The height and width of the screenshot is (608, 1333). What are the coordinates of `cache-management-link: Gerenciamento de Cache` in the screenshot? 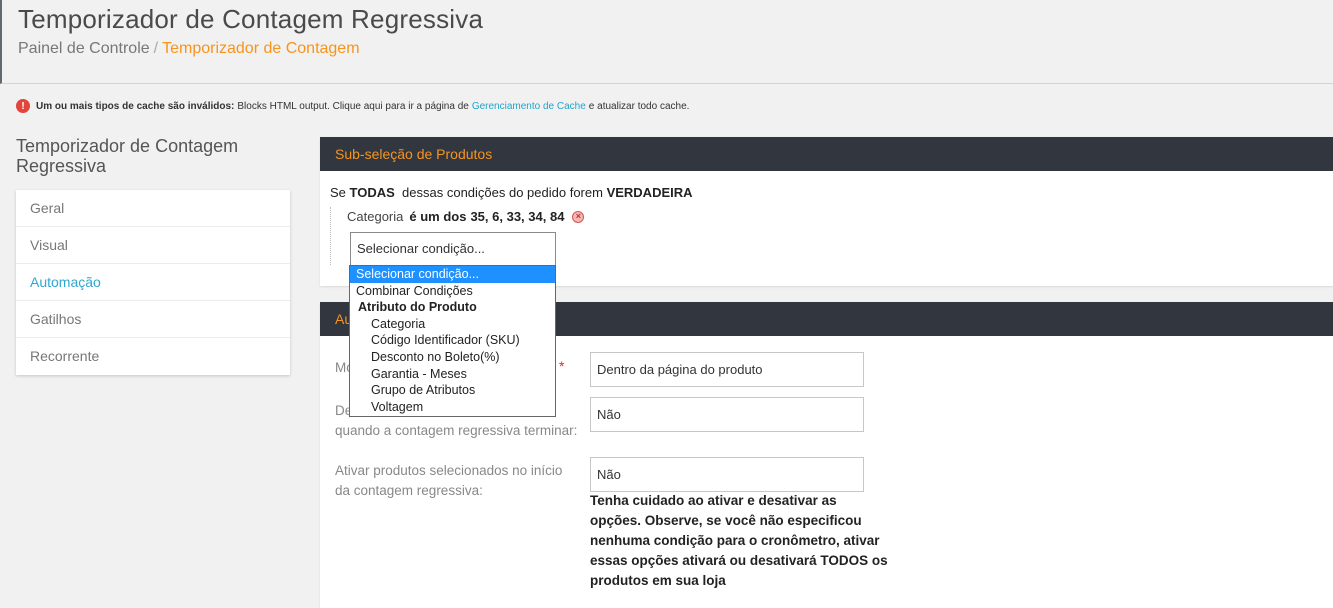 It's located at (529, 106).